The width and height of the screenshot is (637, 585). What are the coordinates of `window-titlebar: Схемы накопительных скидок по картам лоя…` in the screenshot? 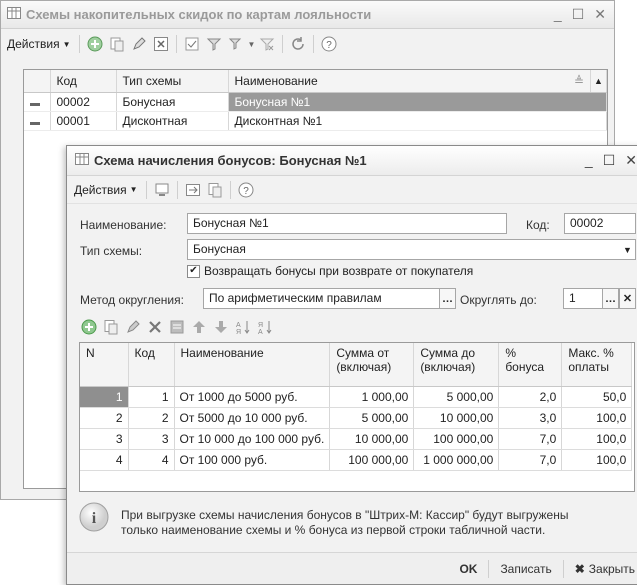 It's located at (307, 15).